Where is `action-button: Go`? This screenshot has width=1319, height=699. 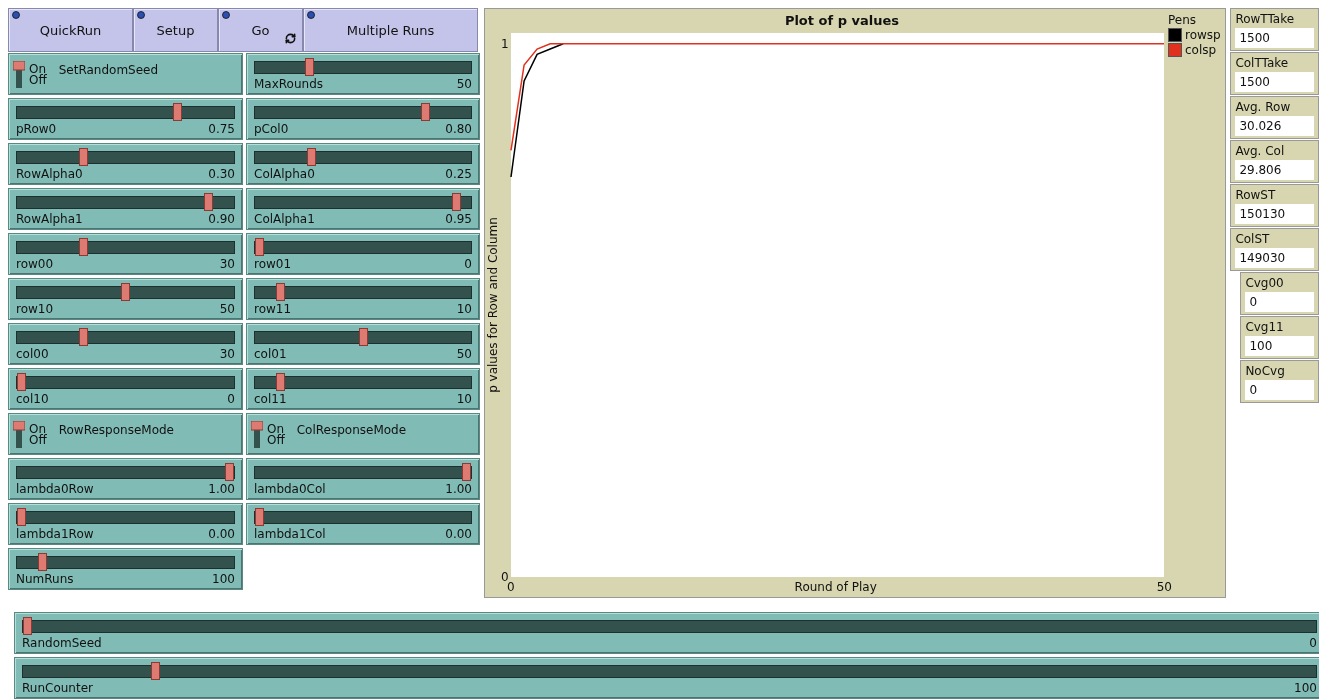
action-button: Go is located at coordinates (260, 30).